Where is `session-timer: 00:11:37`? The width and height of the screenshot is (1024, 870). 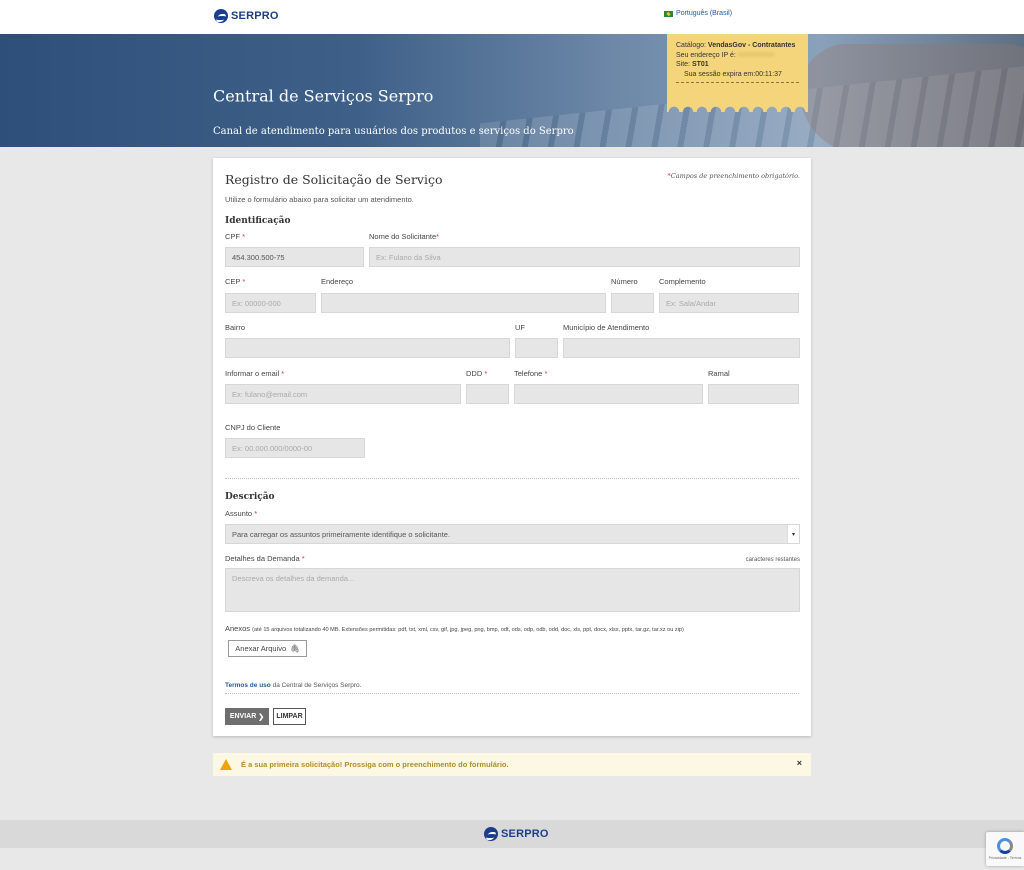 session-timer: 00:11:37 is located at coordinates (768, 74).